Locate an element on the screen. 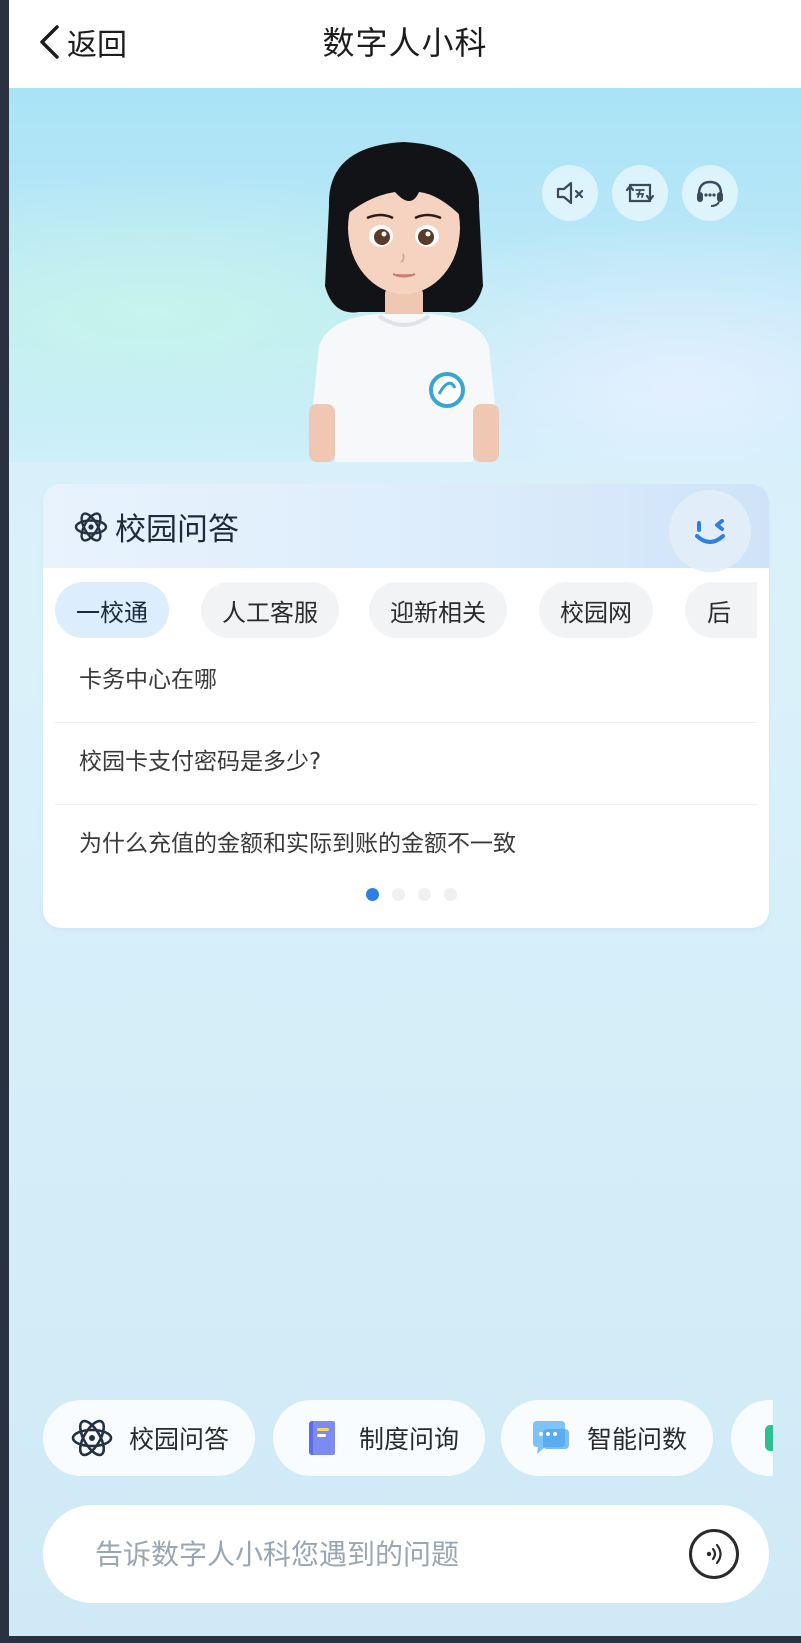 The image size is (801, 1643). switch-avatar-button is located at coordinates (640, 193).